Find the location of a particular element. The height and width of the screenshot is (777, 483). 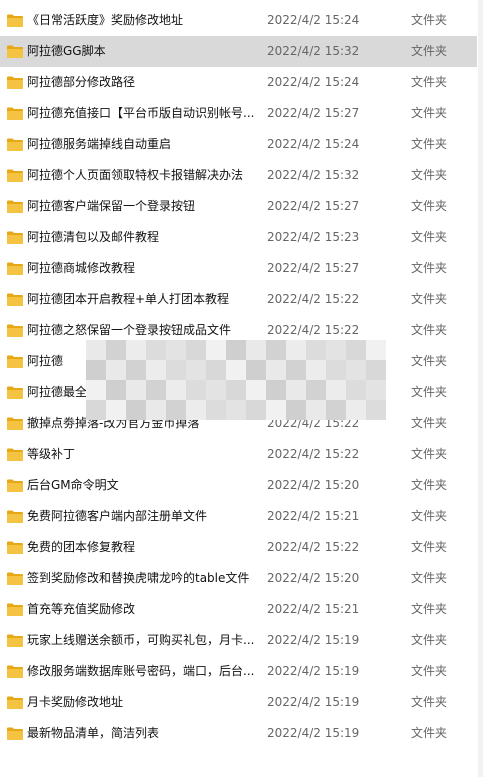

file-row: 免费阿拉德客户端内部注册单文件 2022/4/2 15:21 文件夹 is located at coordinates (238, 516).